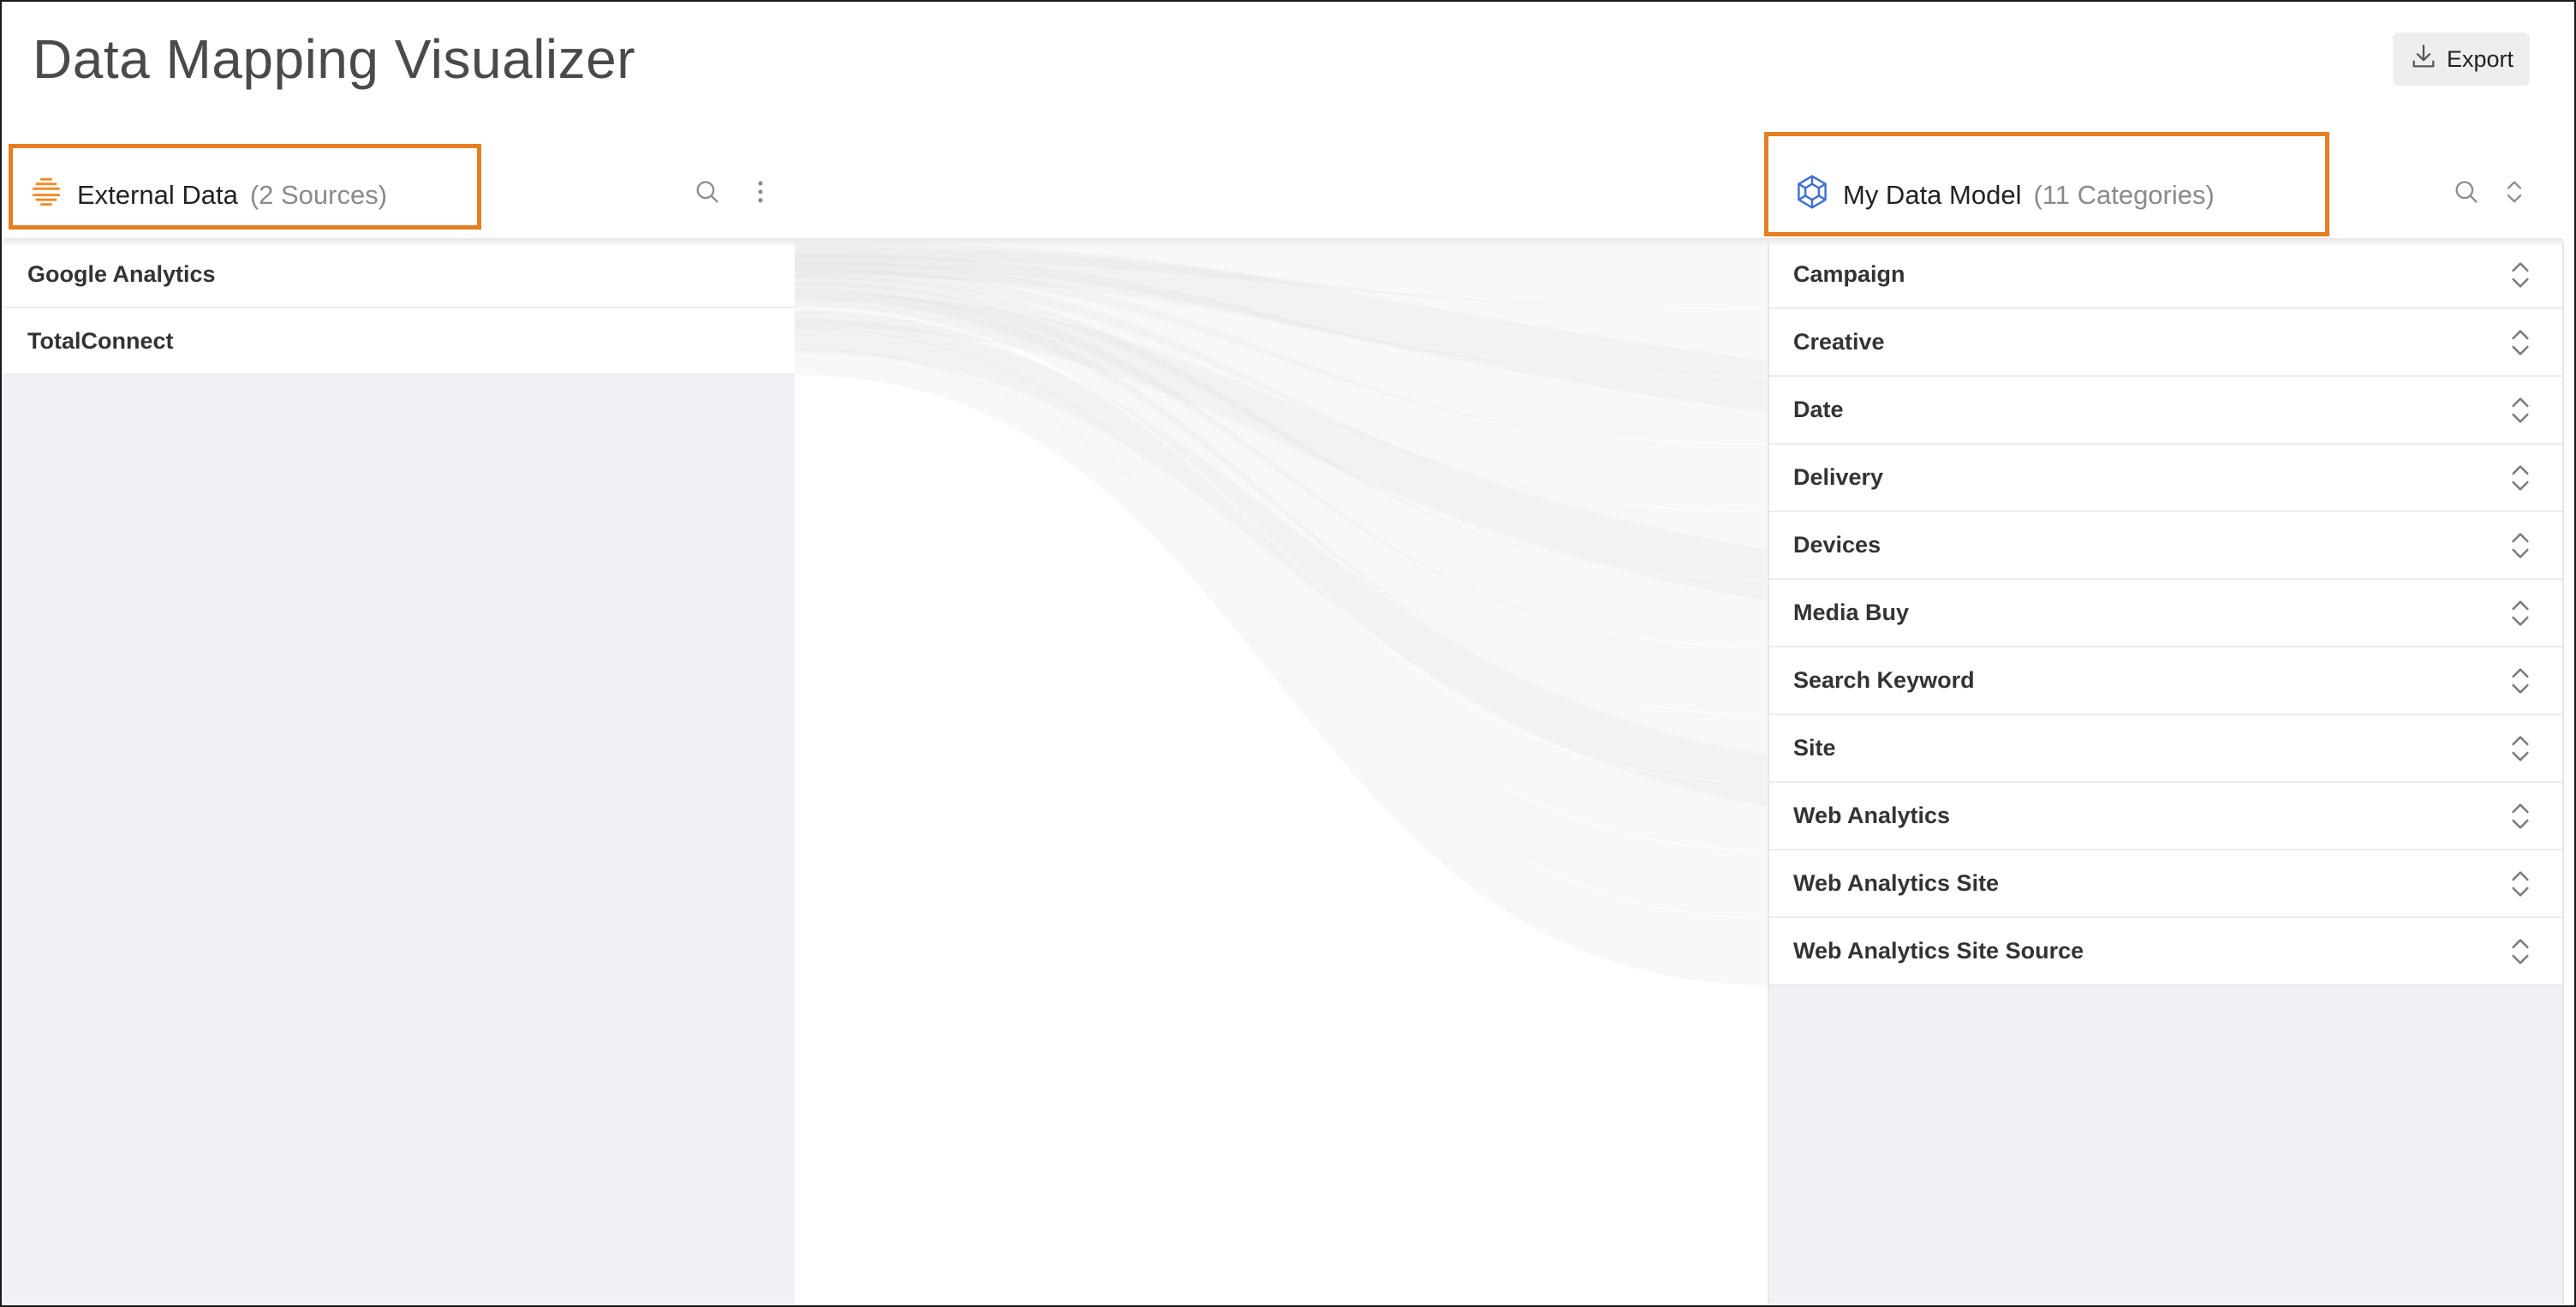 Image resolution: width=2576 pixels, height=1307 pixels. Describe the element at coordinates (1851, 612) in the screenshot. I see `category-label: Media Buy` at that location.